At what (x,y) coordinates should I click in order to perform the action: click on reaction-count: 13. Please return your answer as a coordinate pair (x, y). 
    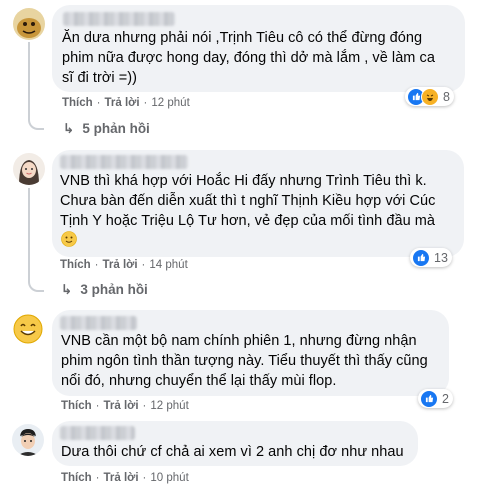
    Looking at the image, I should click on (441, 257).